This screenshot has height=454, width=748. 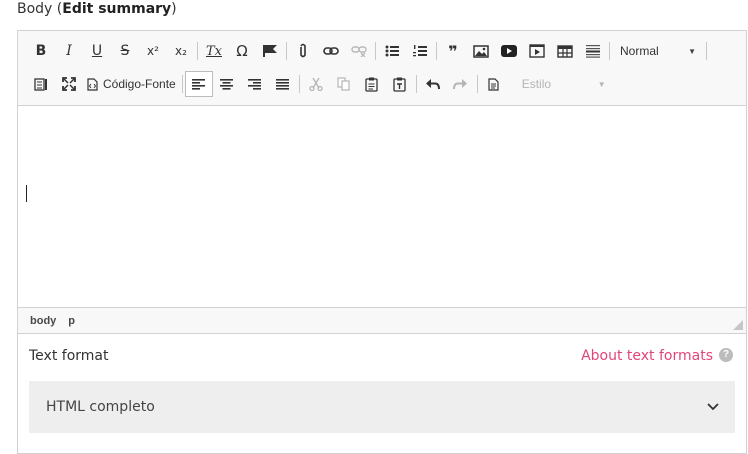 I want to click on paste-icon, so click(x=371, y=84).